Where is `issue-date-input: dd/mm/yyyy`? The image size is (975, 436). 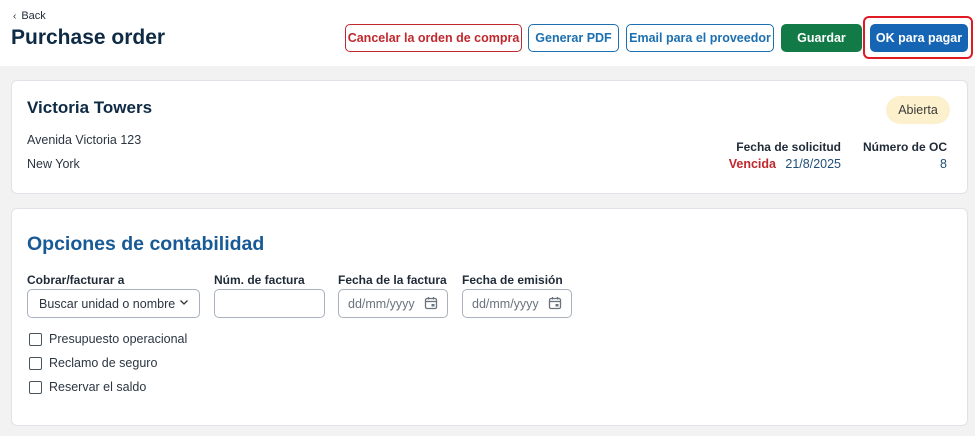 issue-date-input: dd/mm/yyyy is located at coordinates (517, 303).